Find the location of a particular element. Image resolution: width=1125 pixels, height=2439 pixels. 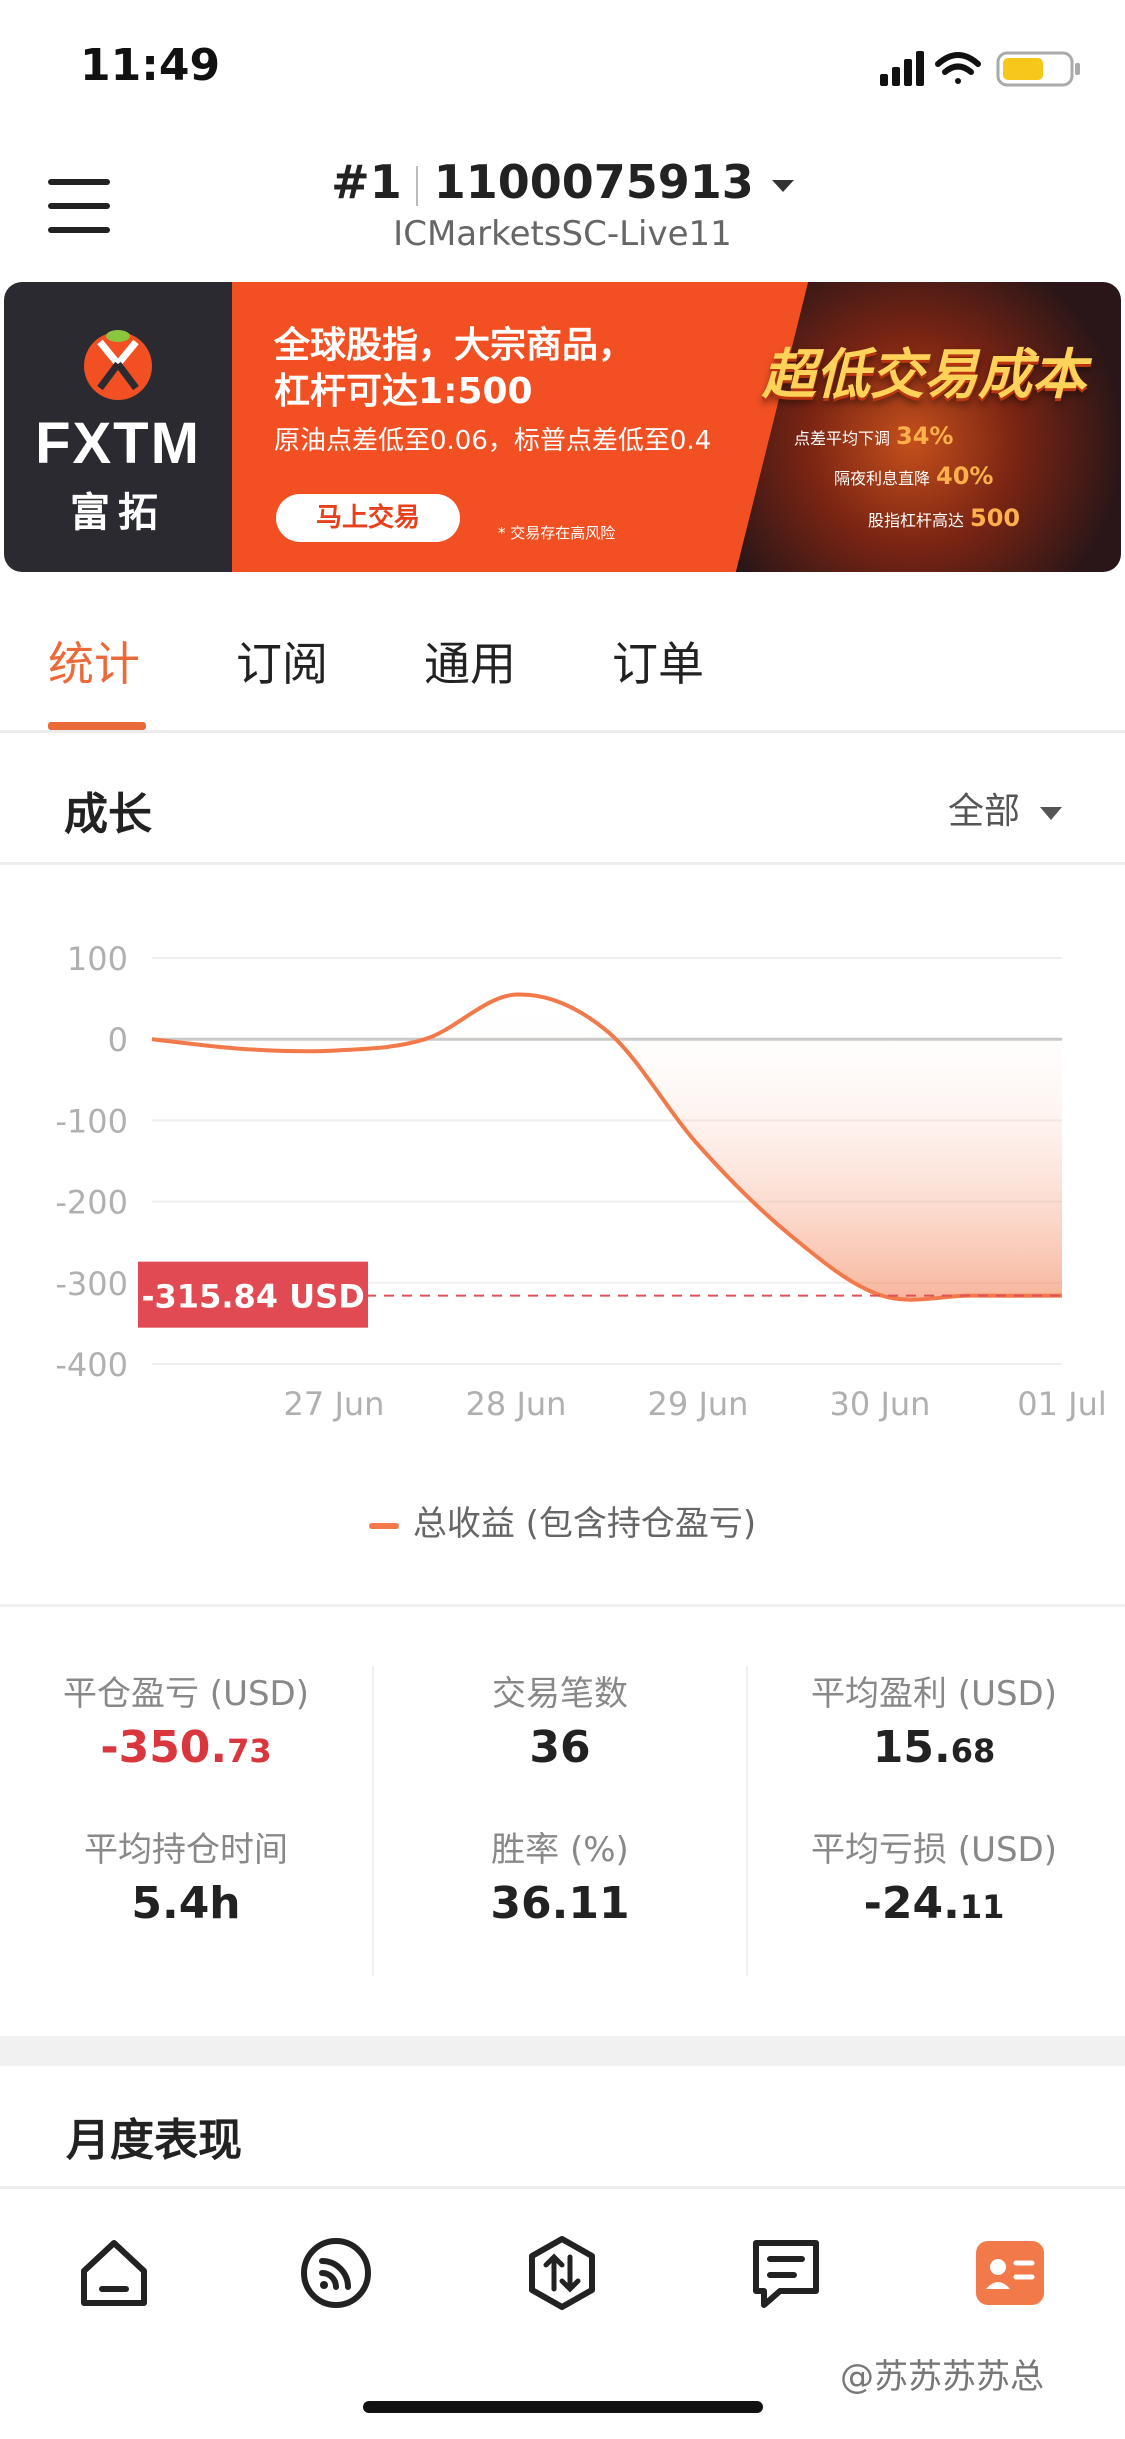

promo-headline: 超低交易成本 is located at coordinates (924, 374).